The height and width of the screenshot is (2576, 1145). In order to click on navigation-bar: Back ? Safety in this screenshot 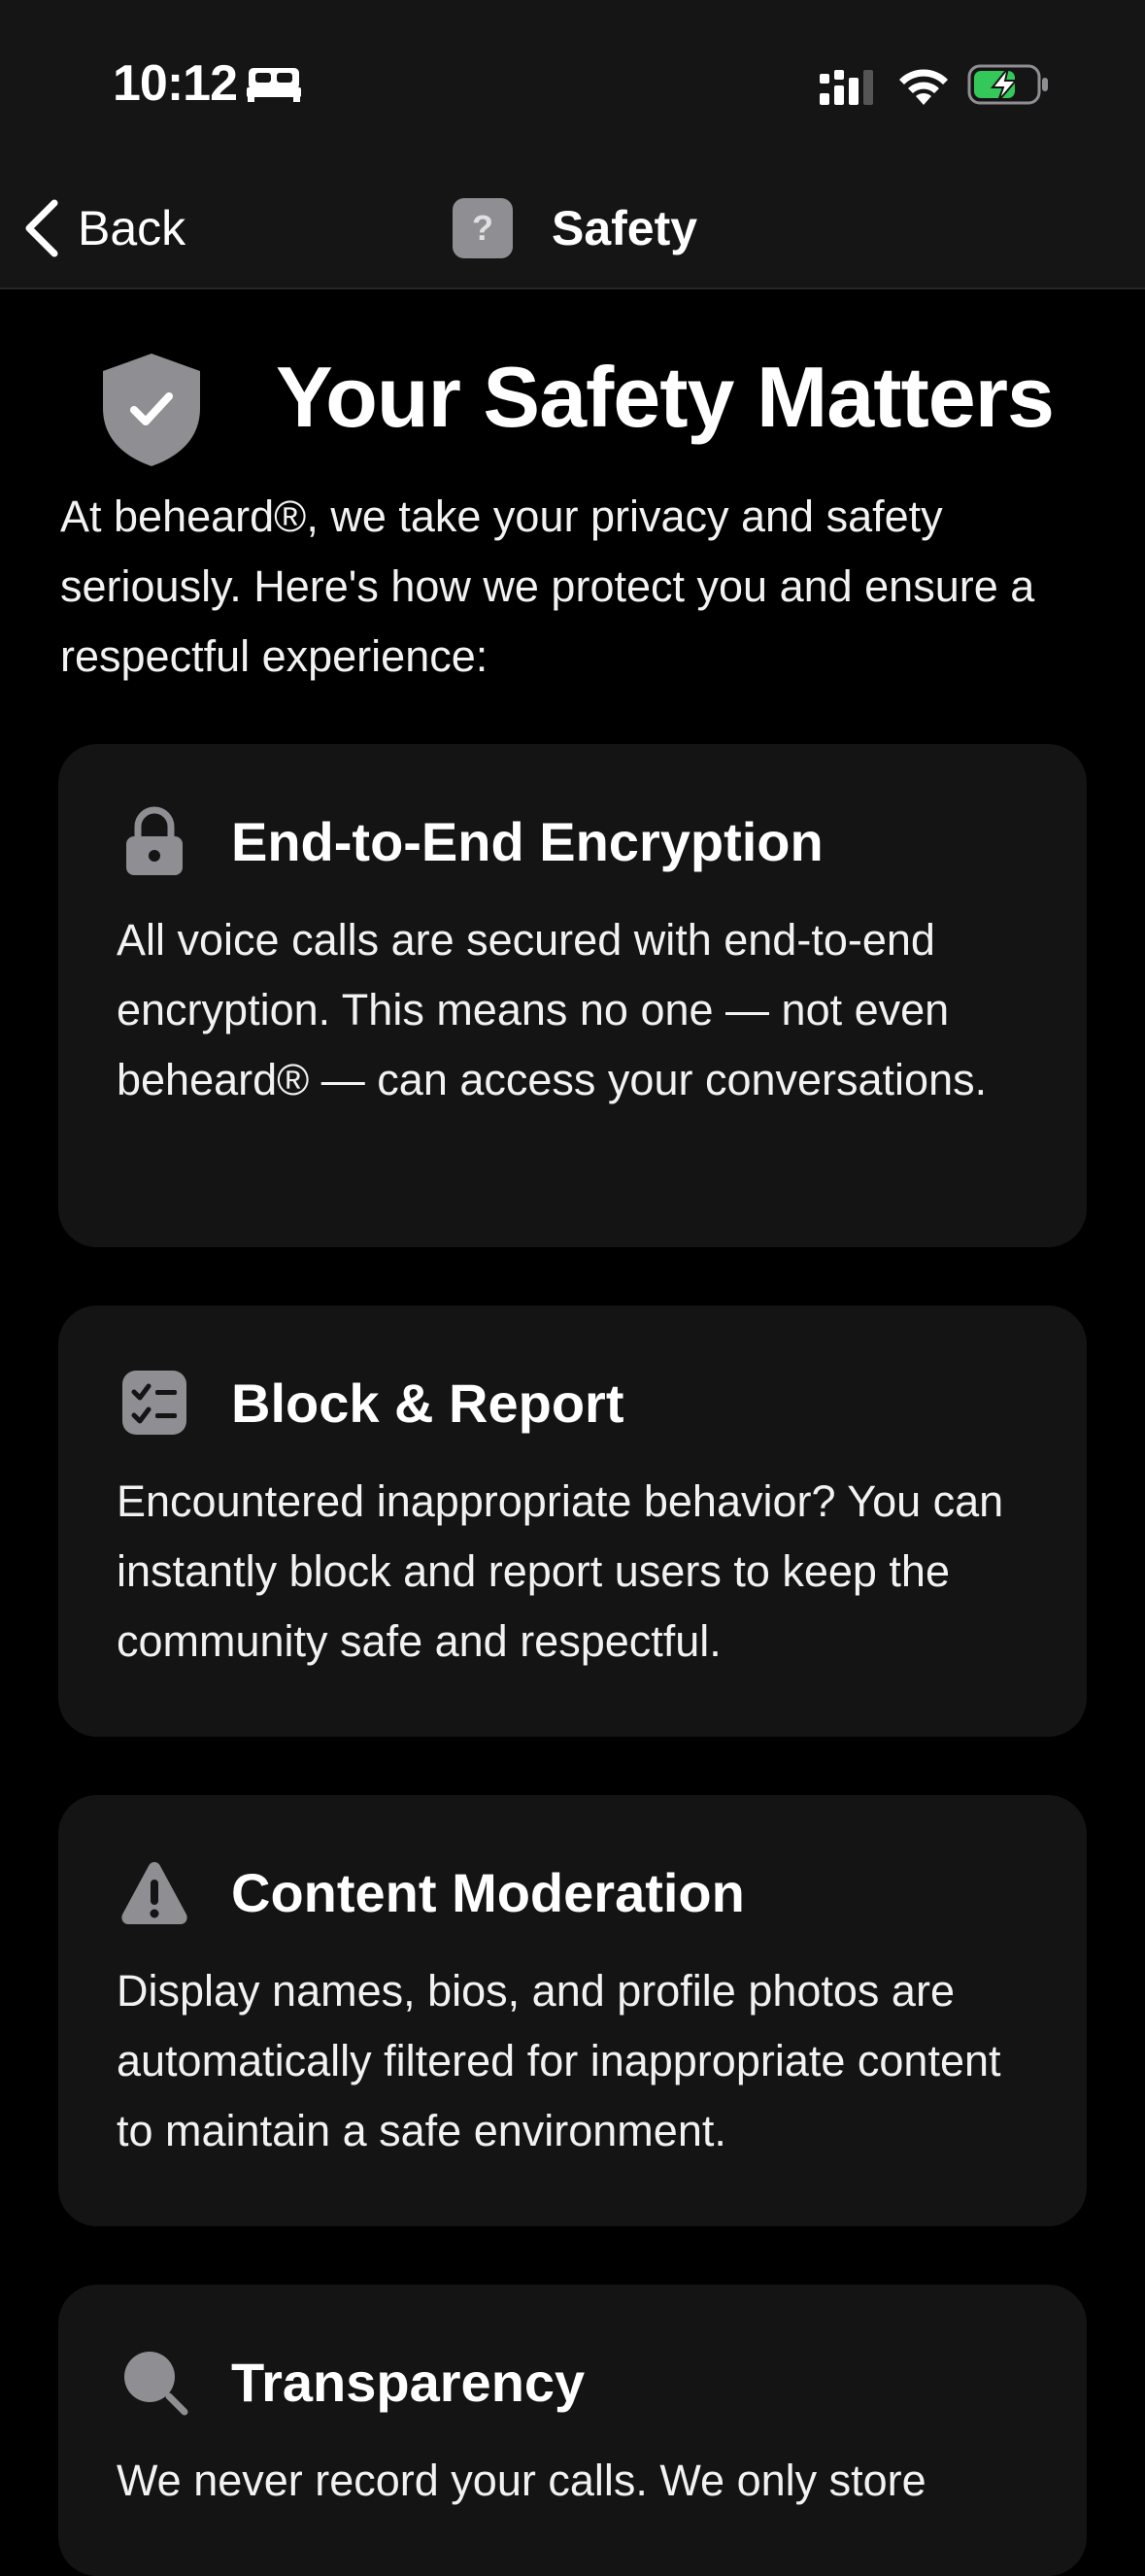, I will do `click(572, 227)`.